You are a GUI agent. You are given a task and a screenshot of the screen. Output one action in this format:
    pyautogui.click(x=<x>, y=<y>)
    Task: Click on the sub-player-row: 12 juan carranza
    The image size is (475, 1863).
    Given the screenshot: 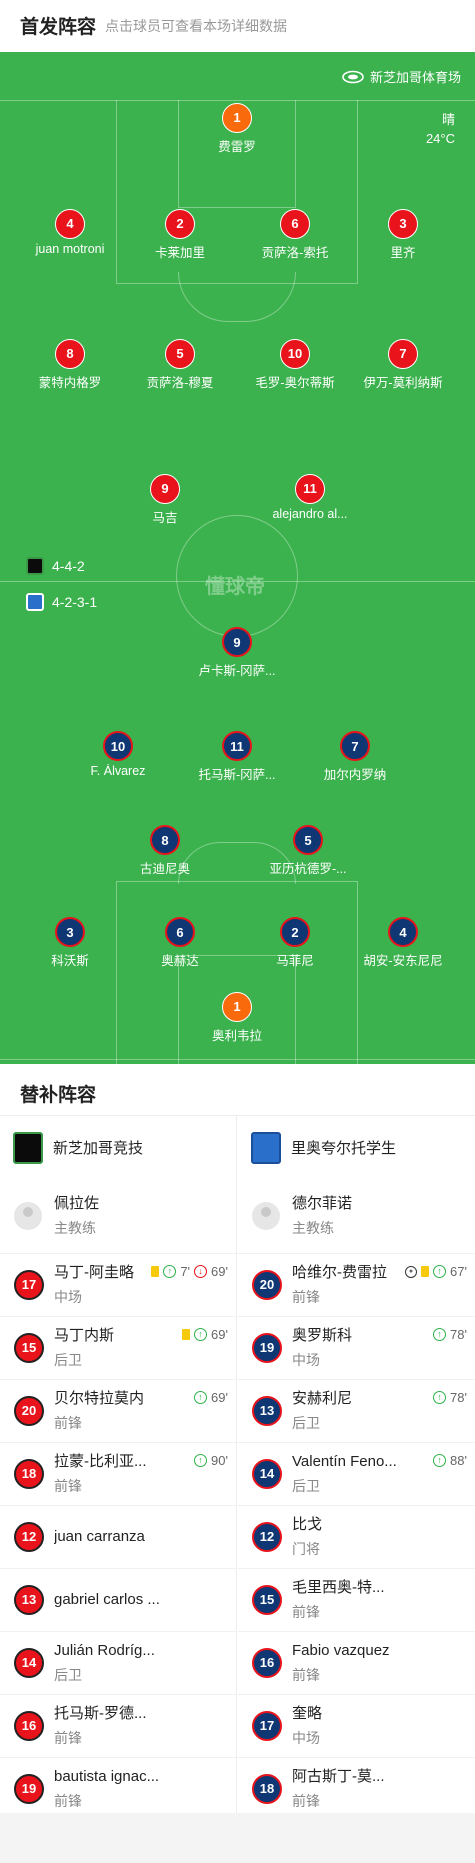 What is the action you would take?
    pyautogui.click(x=118, y=1536)
    